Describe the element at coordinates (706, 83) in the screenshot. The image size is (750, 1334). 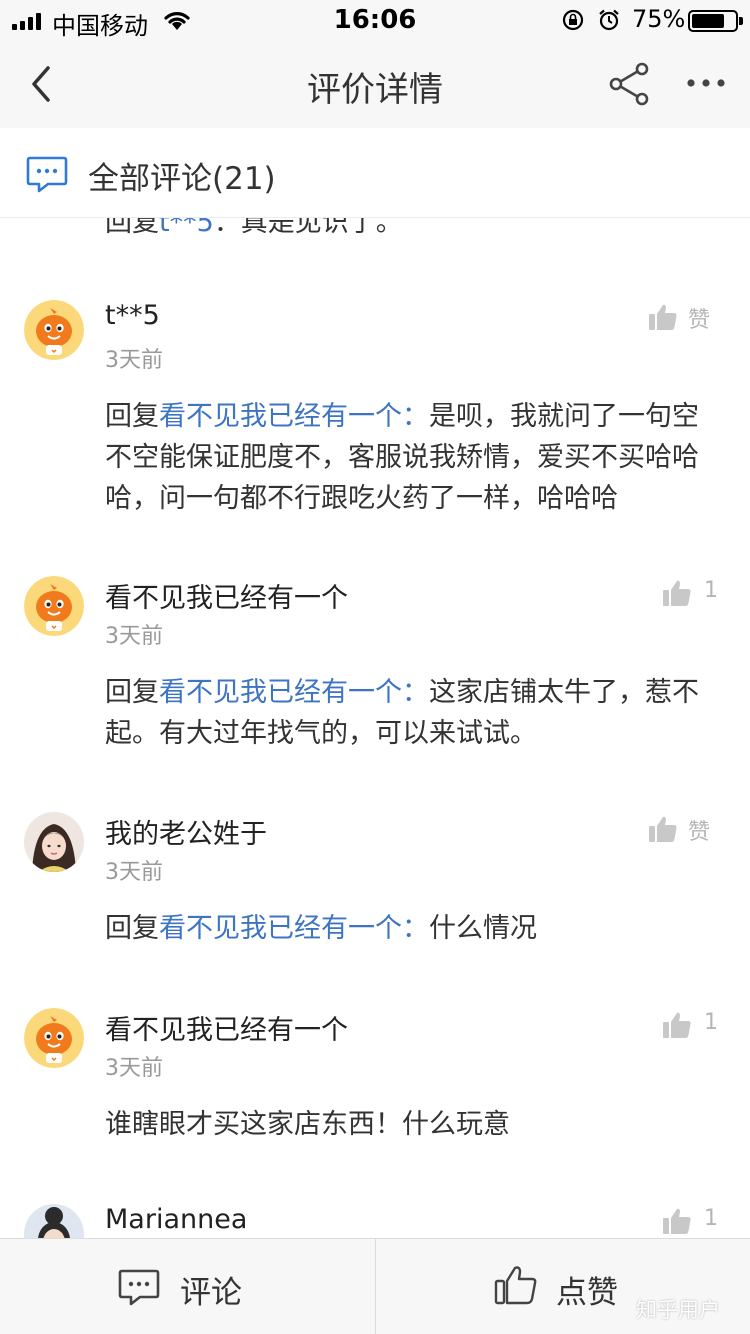
I see `more-icon` at that location.